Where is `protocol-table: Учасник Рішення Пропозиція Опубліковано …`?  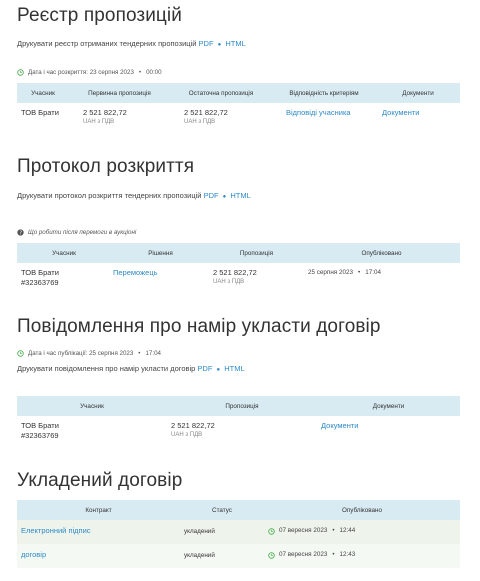 protocol-table: Учасник Рішення Пропозиція Опубліковано … is located at coordinates (238, 267).